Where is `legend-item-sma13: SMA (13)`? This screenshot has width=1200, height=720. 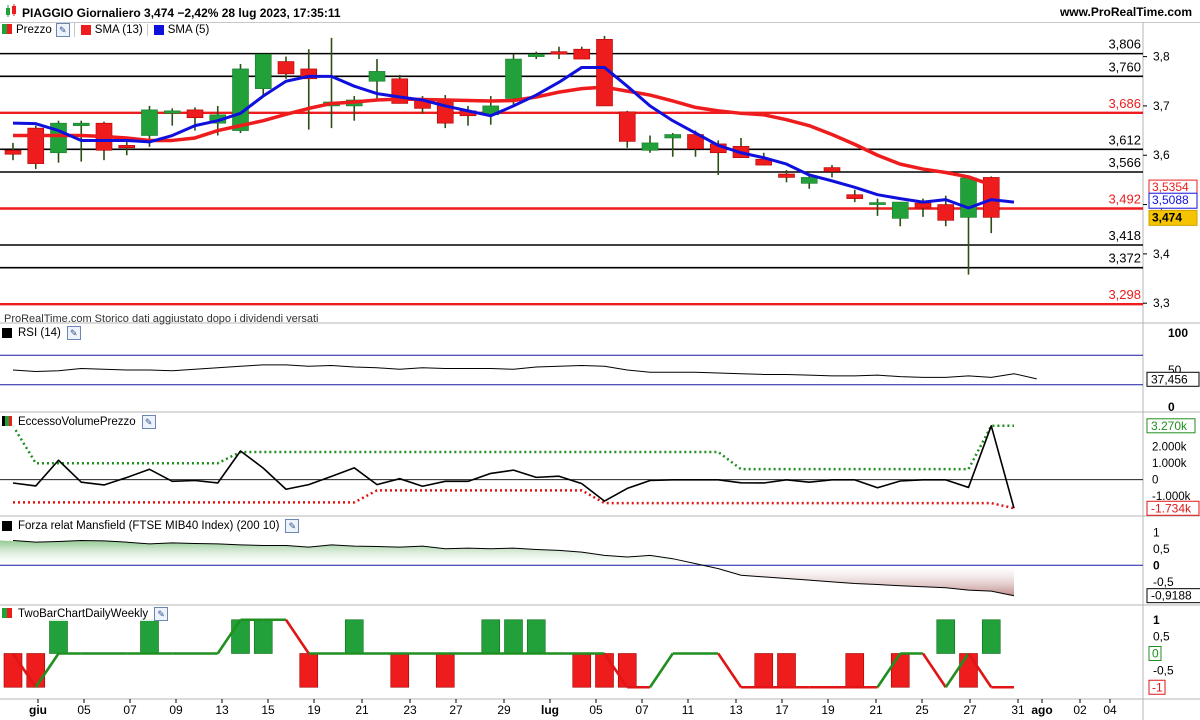
legend-item-sma13: SMA (13) is located at coordinates (114, 30).